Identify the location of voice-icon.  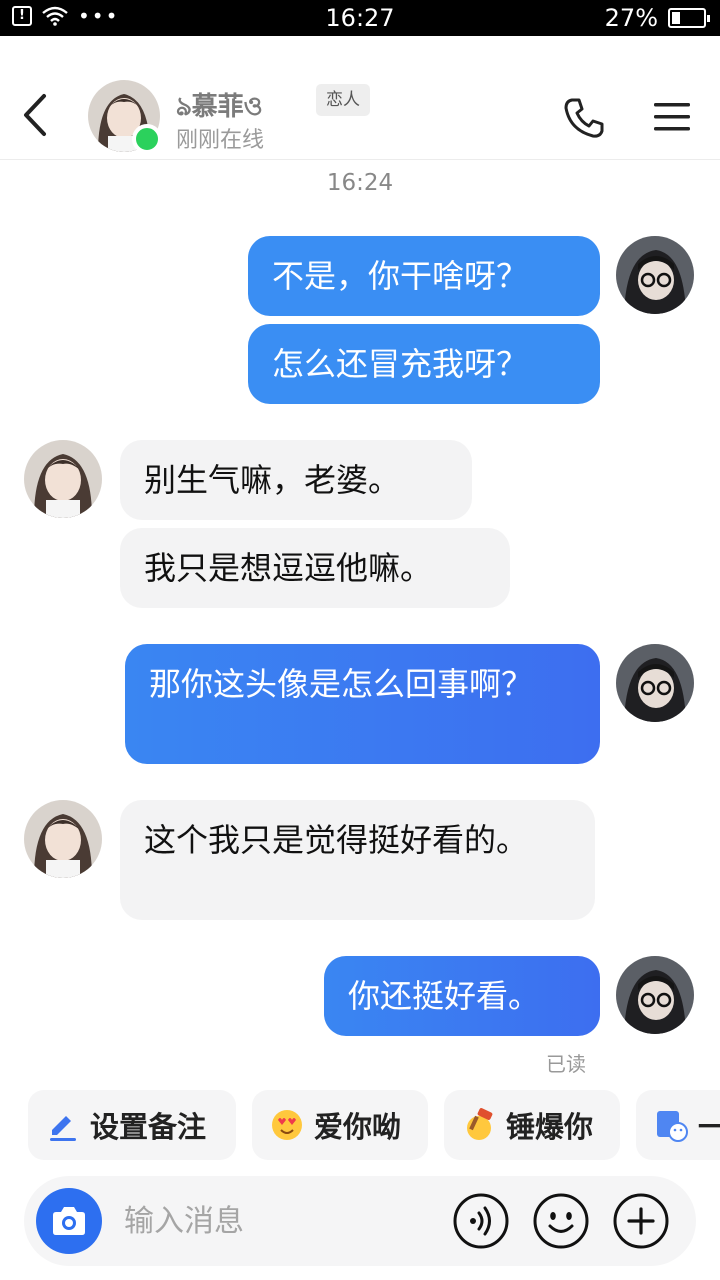
(481, 1221).